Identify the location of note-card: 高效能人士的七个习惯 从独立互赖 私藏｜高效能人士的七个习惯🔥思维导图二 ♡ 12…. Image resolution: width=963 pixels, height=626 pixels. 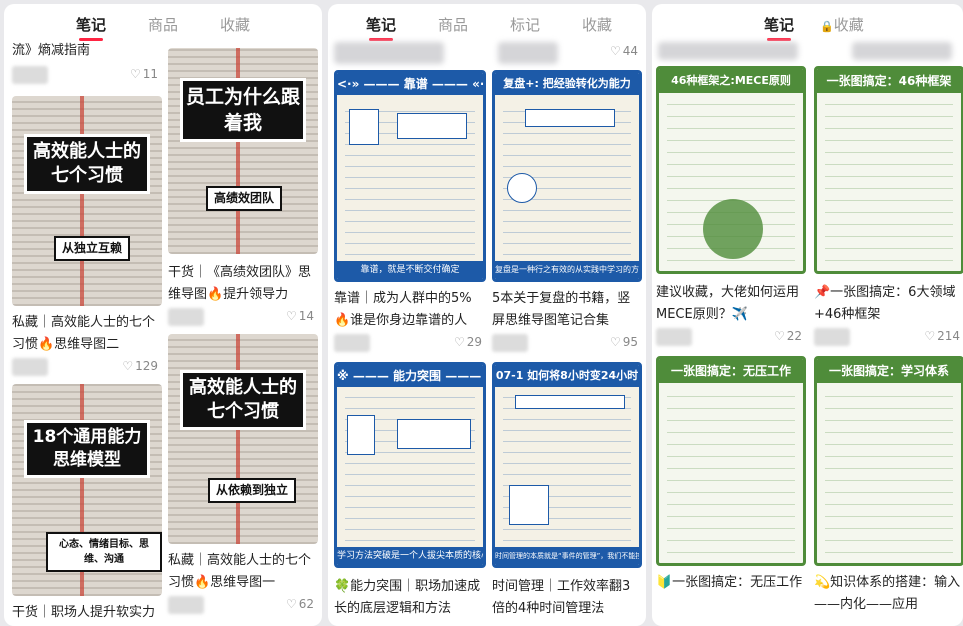
(87, 236).